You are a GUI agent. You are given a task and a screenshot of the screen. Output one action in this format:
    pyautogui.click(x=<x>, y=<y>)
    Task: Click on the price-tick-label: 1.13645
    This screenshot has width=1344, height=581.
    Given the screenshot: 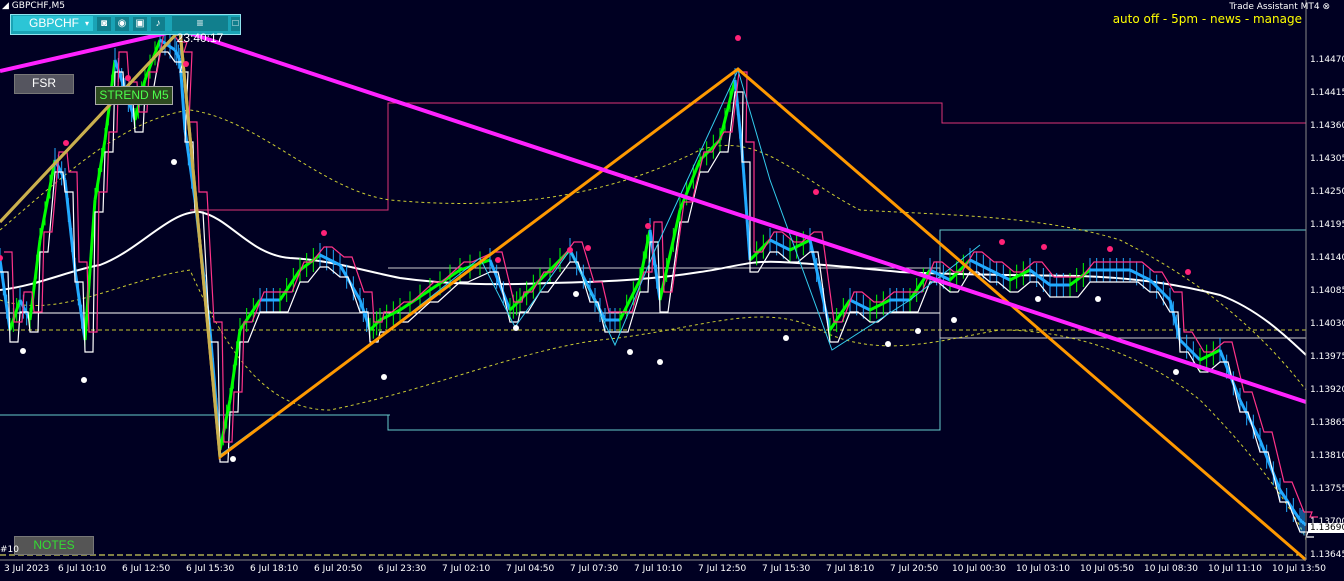 What is the action you would take?
    pyautogui.click(x=1327, y=555)
    